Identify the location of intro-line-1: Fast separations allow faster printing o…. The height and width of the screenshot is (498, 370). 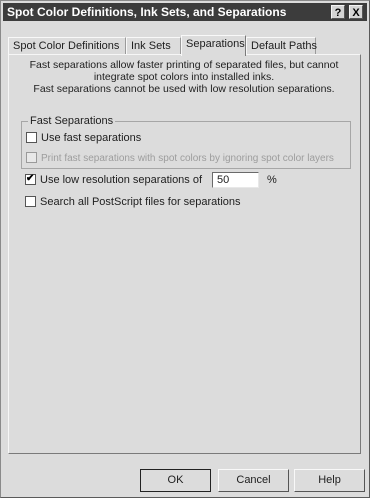
(184, 65).